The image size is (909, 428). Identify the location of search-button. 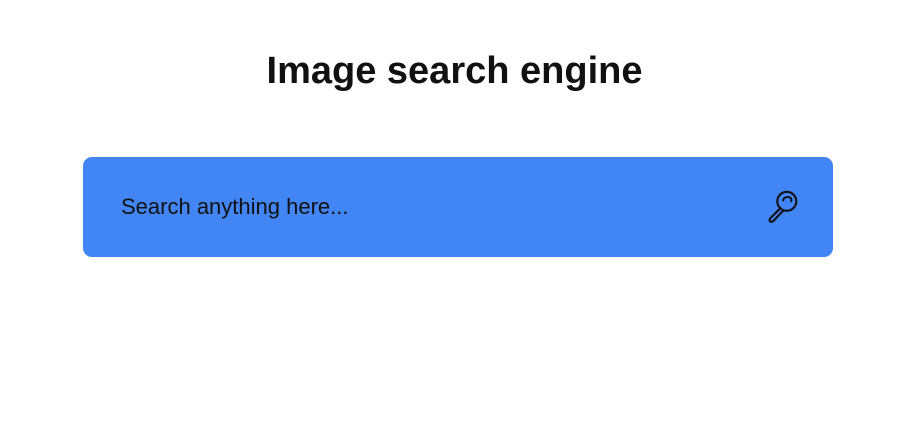
(783, 207).